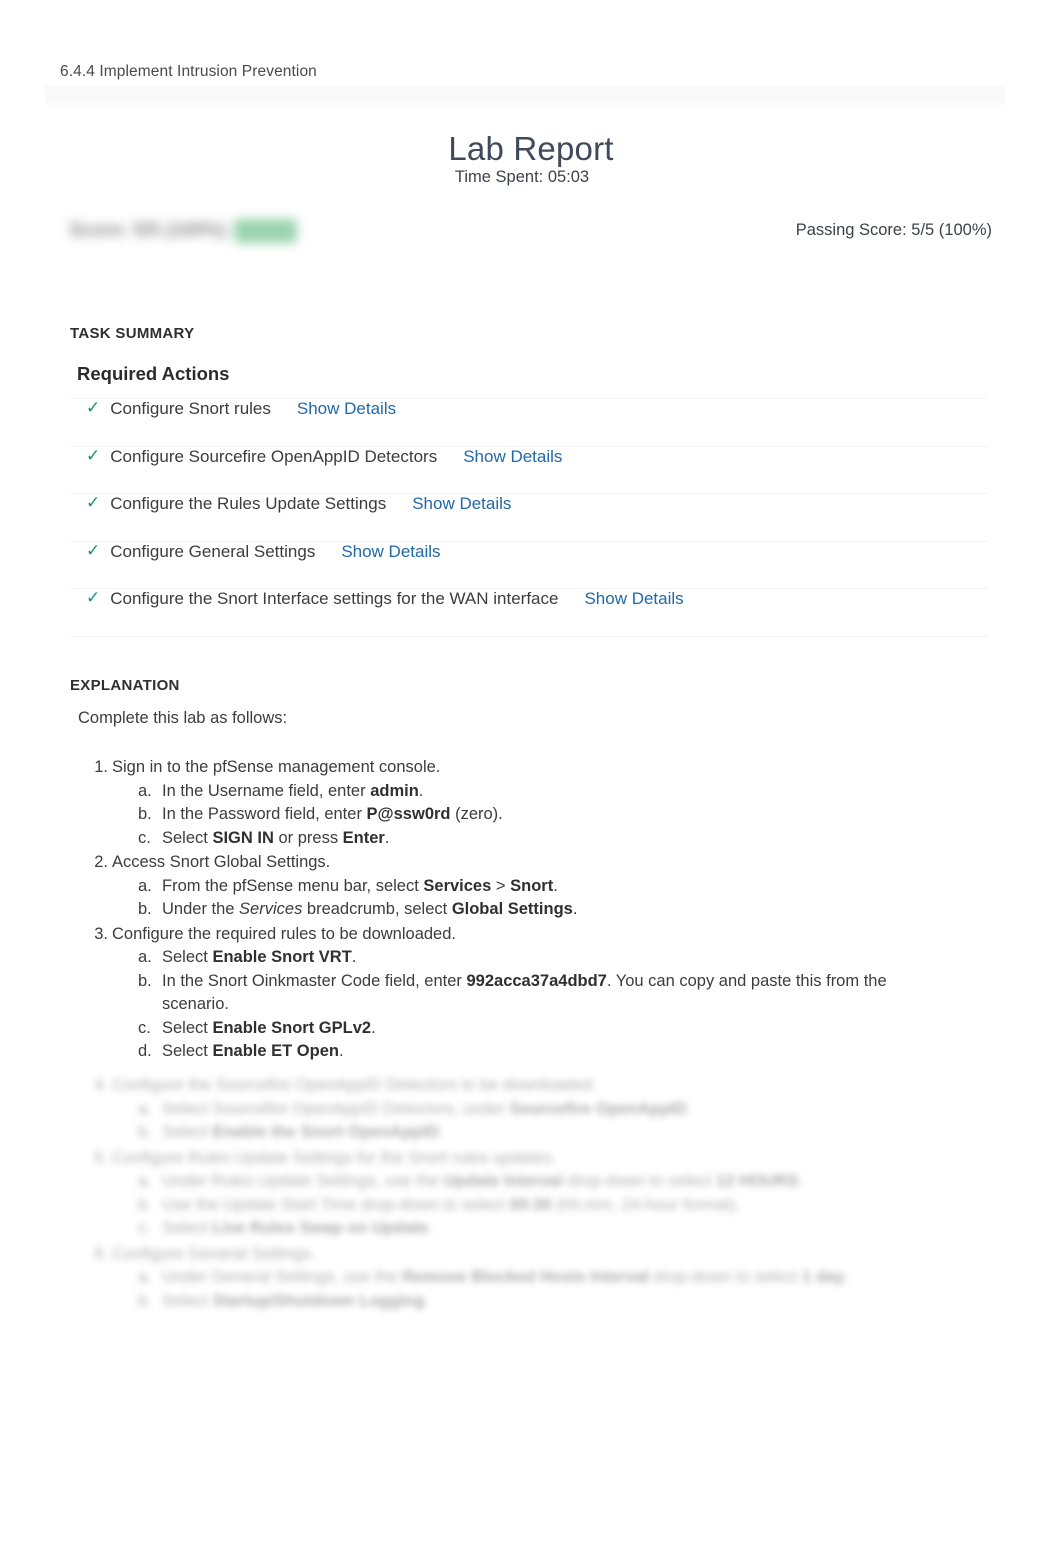 This screenshot has width=1062, height=1556. Describe the element at coordinates (276, 837) in the screenshot. I see `substep-text: Select SIGN IN or press Enter.` at that location.